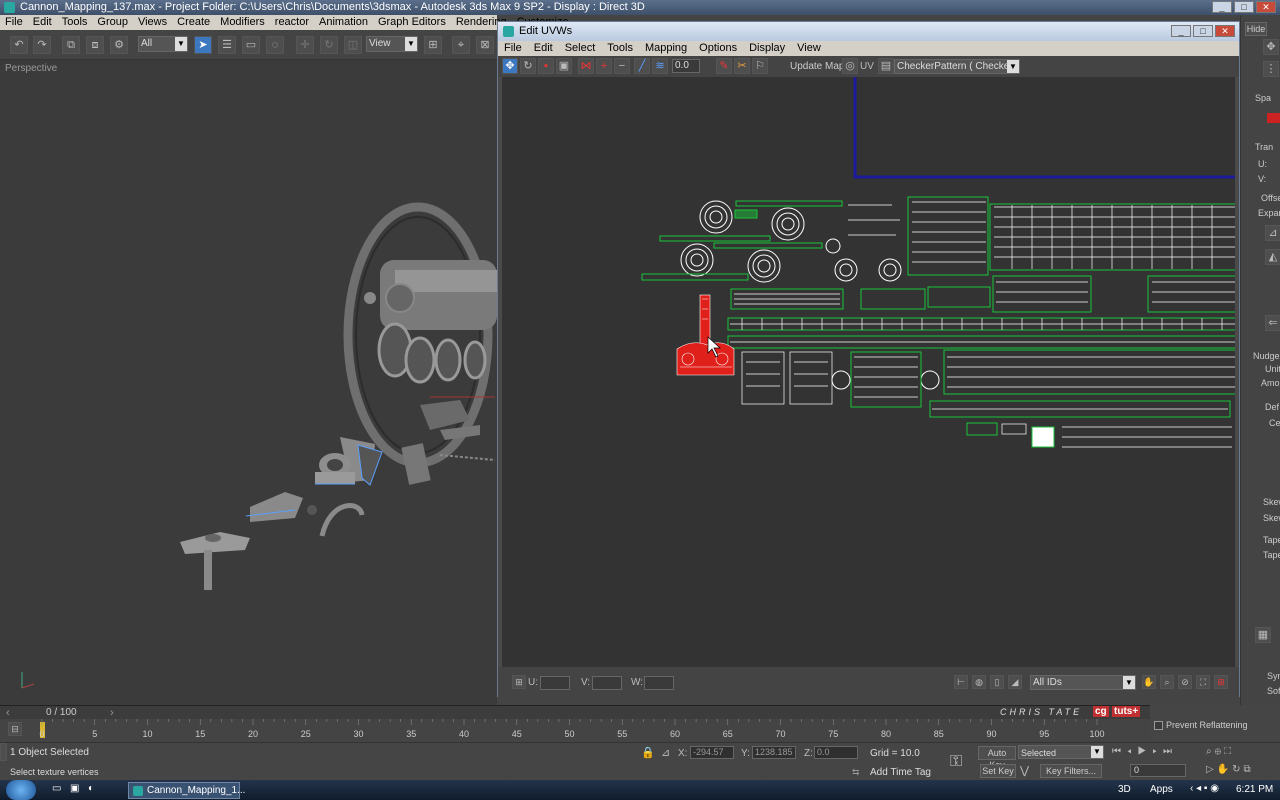 The height and width of the screenshot is (800, 1280). I want to click on select-by-name-icon: ☰, so click(227, 45).